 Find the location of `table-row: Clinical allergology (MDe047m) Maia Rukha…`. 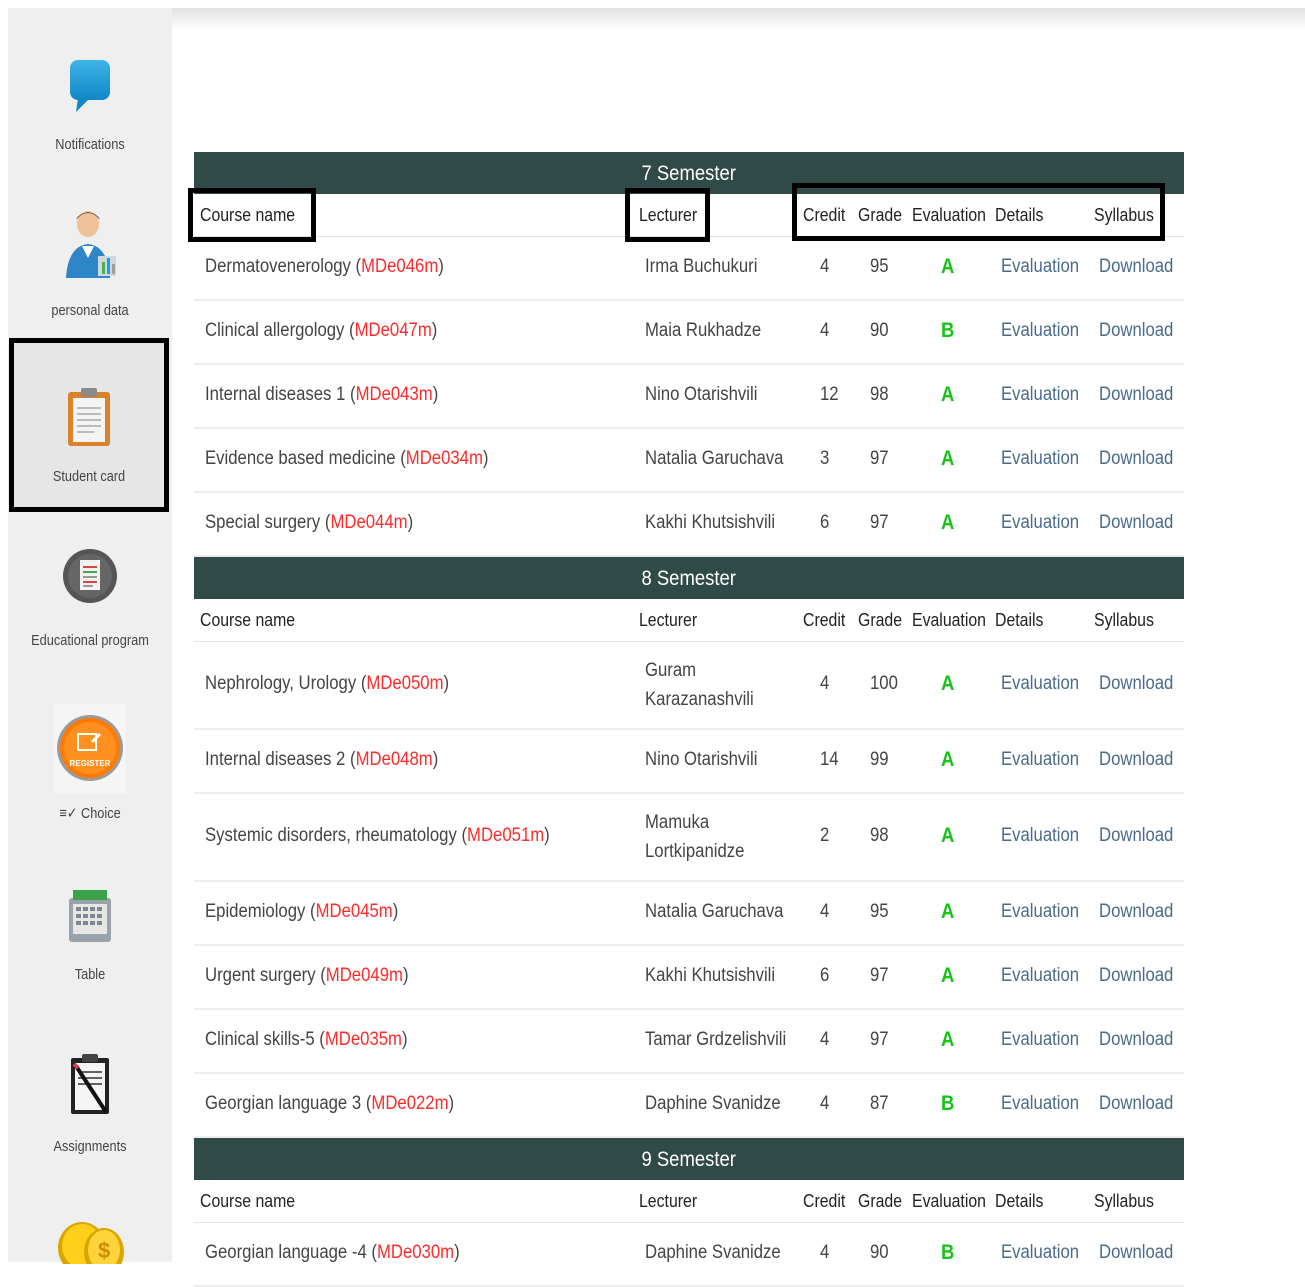

table-row: Clinical allergology (MDe047m) Maia Rukha… is located at coordinates (689, 333).